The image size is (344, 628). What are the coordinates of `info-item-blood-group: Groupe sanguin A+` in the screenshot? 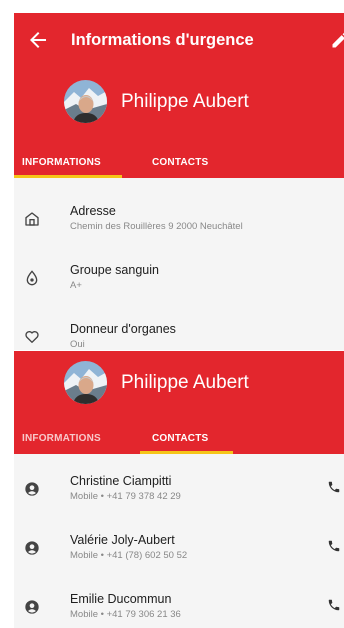 It's located at (179, 279).